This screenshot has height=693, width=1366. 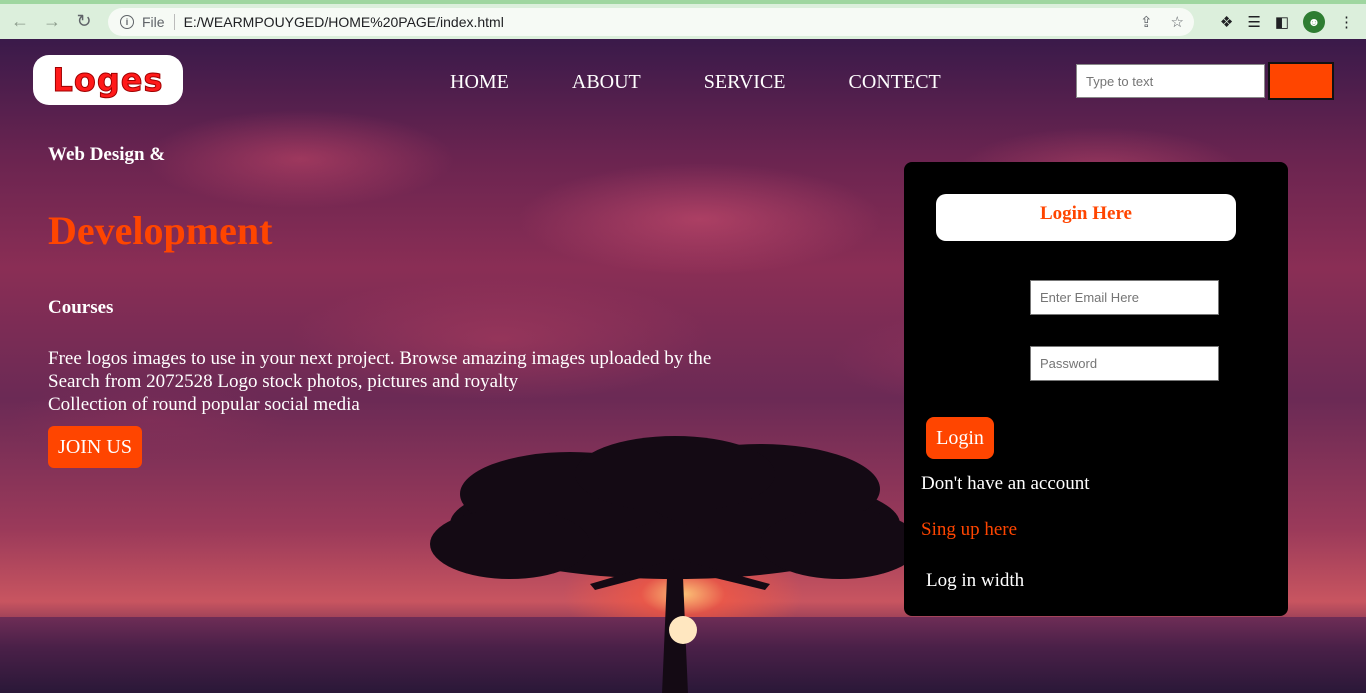 What do you see at coordinates (479, 82) in the screenshot?
I see `nav-home: HOME` at bounding box center [479, 82].